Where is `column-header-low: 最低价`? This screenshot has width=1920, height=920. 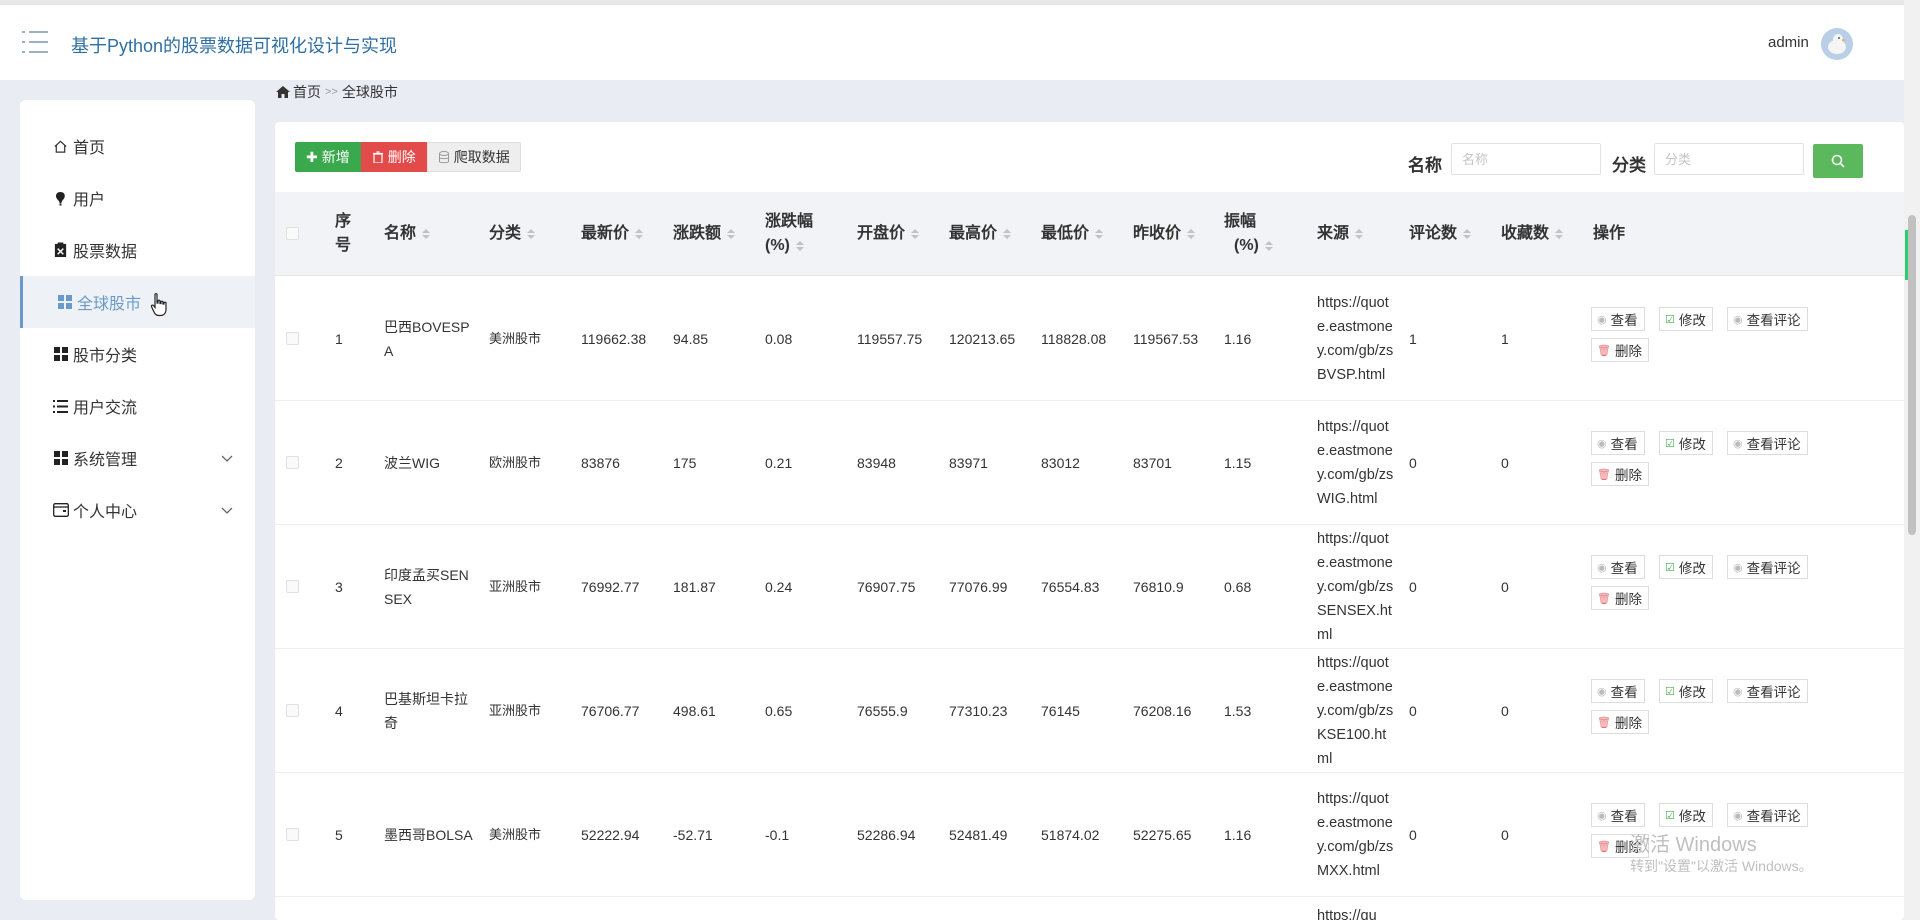 column-header-low: 最低价 is located at coordinates (1072, 234).